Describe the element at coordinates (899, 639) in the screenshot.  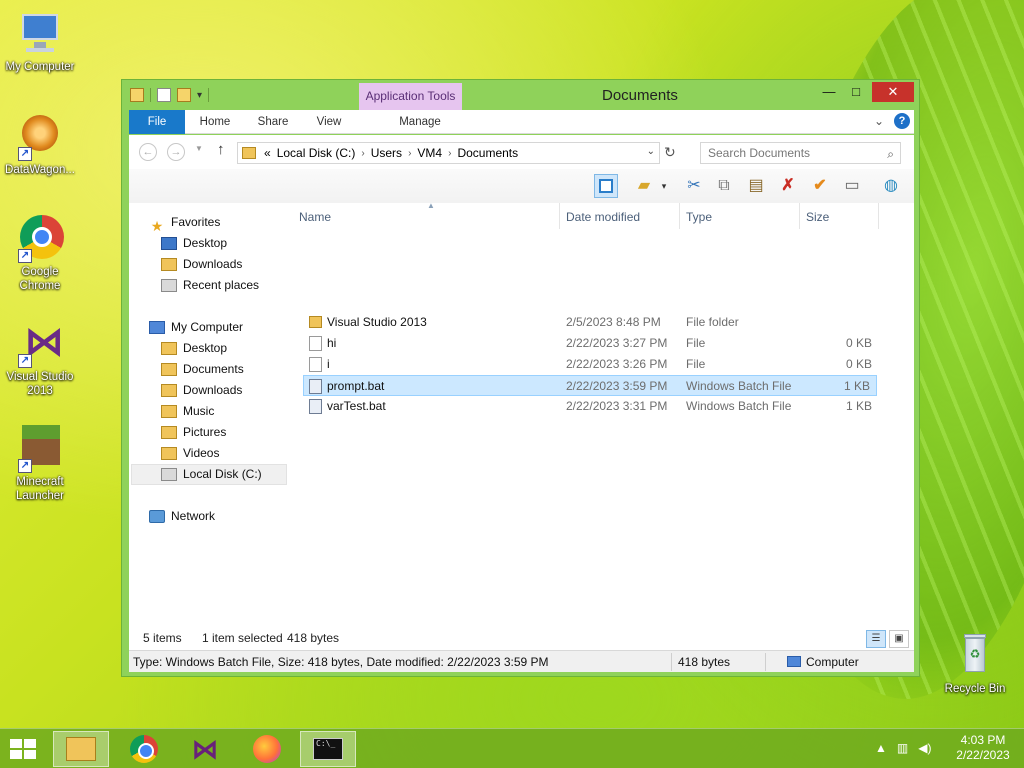
I see `large-icons-view-button: ▣` at that location.